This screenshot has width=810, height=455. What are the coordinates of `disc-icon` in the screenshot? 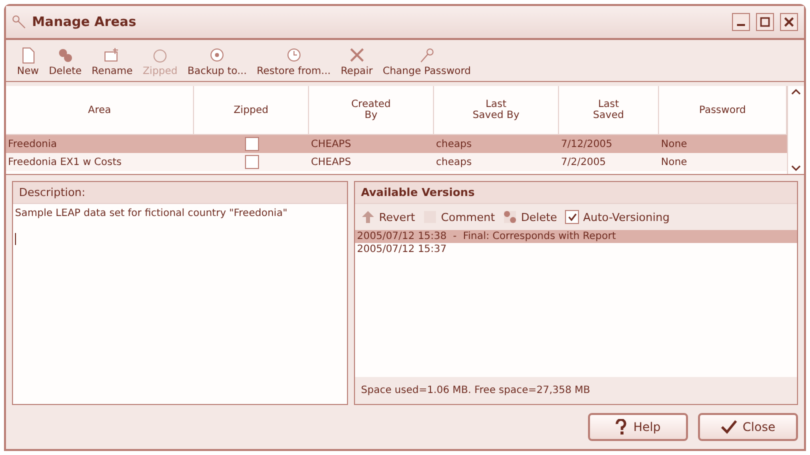 It's located at (217, 55).